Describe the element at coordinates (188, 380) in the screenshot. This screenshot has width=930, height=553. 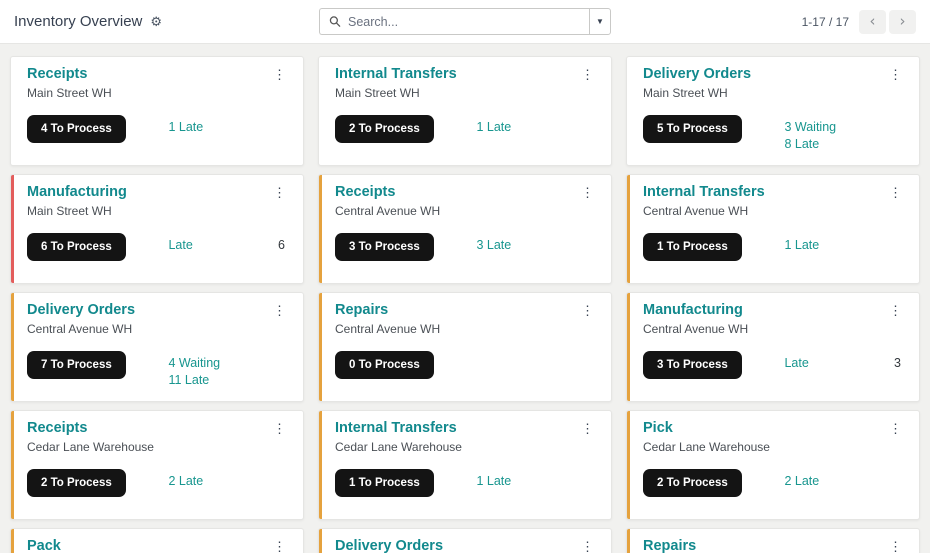
I see `stat-label-link: 11 Late` at that location.